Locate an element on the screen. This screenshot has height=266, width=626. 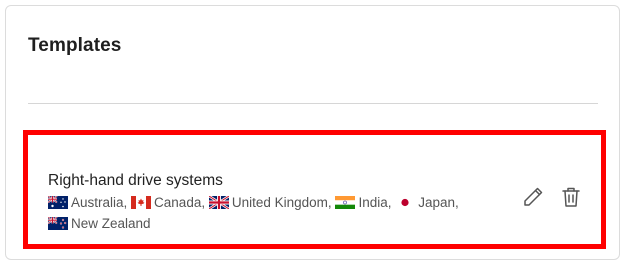
country-canada: Canada, is located at coordinates (168, 202).